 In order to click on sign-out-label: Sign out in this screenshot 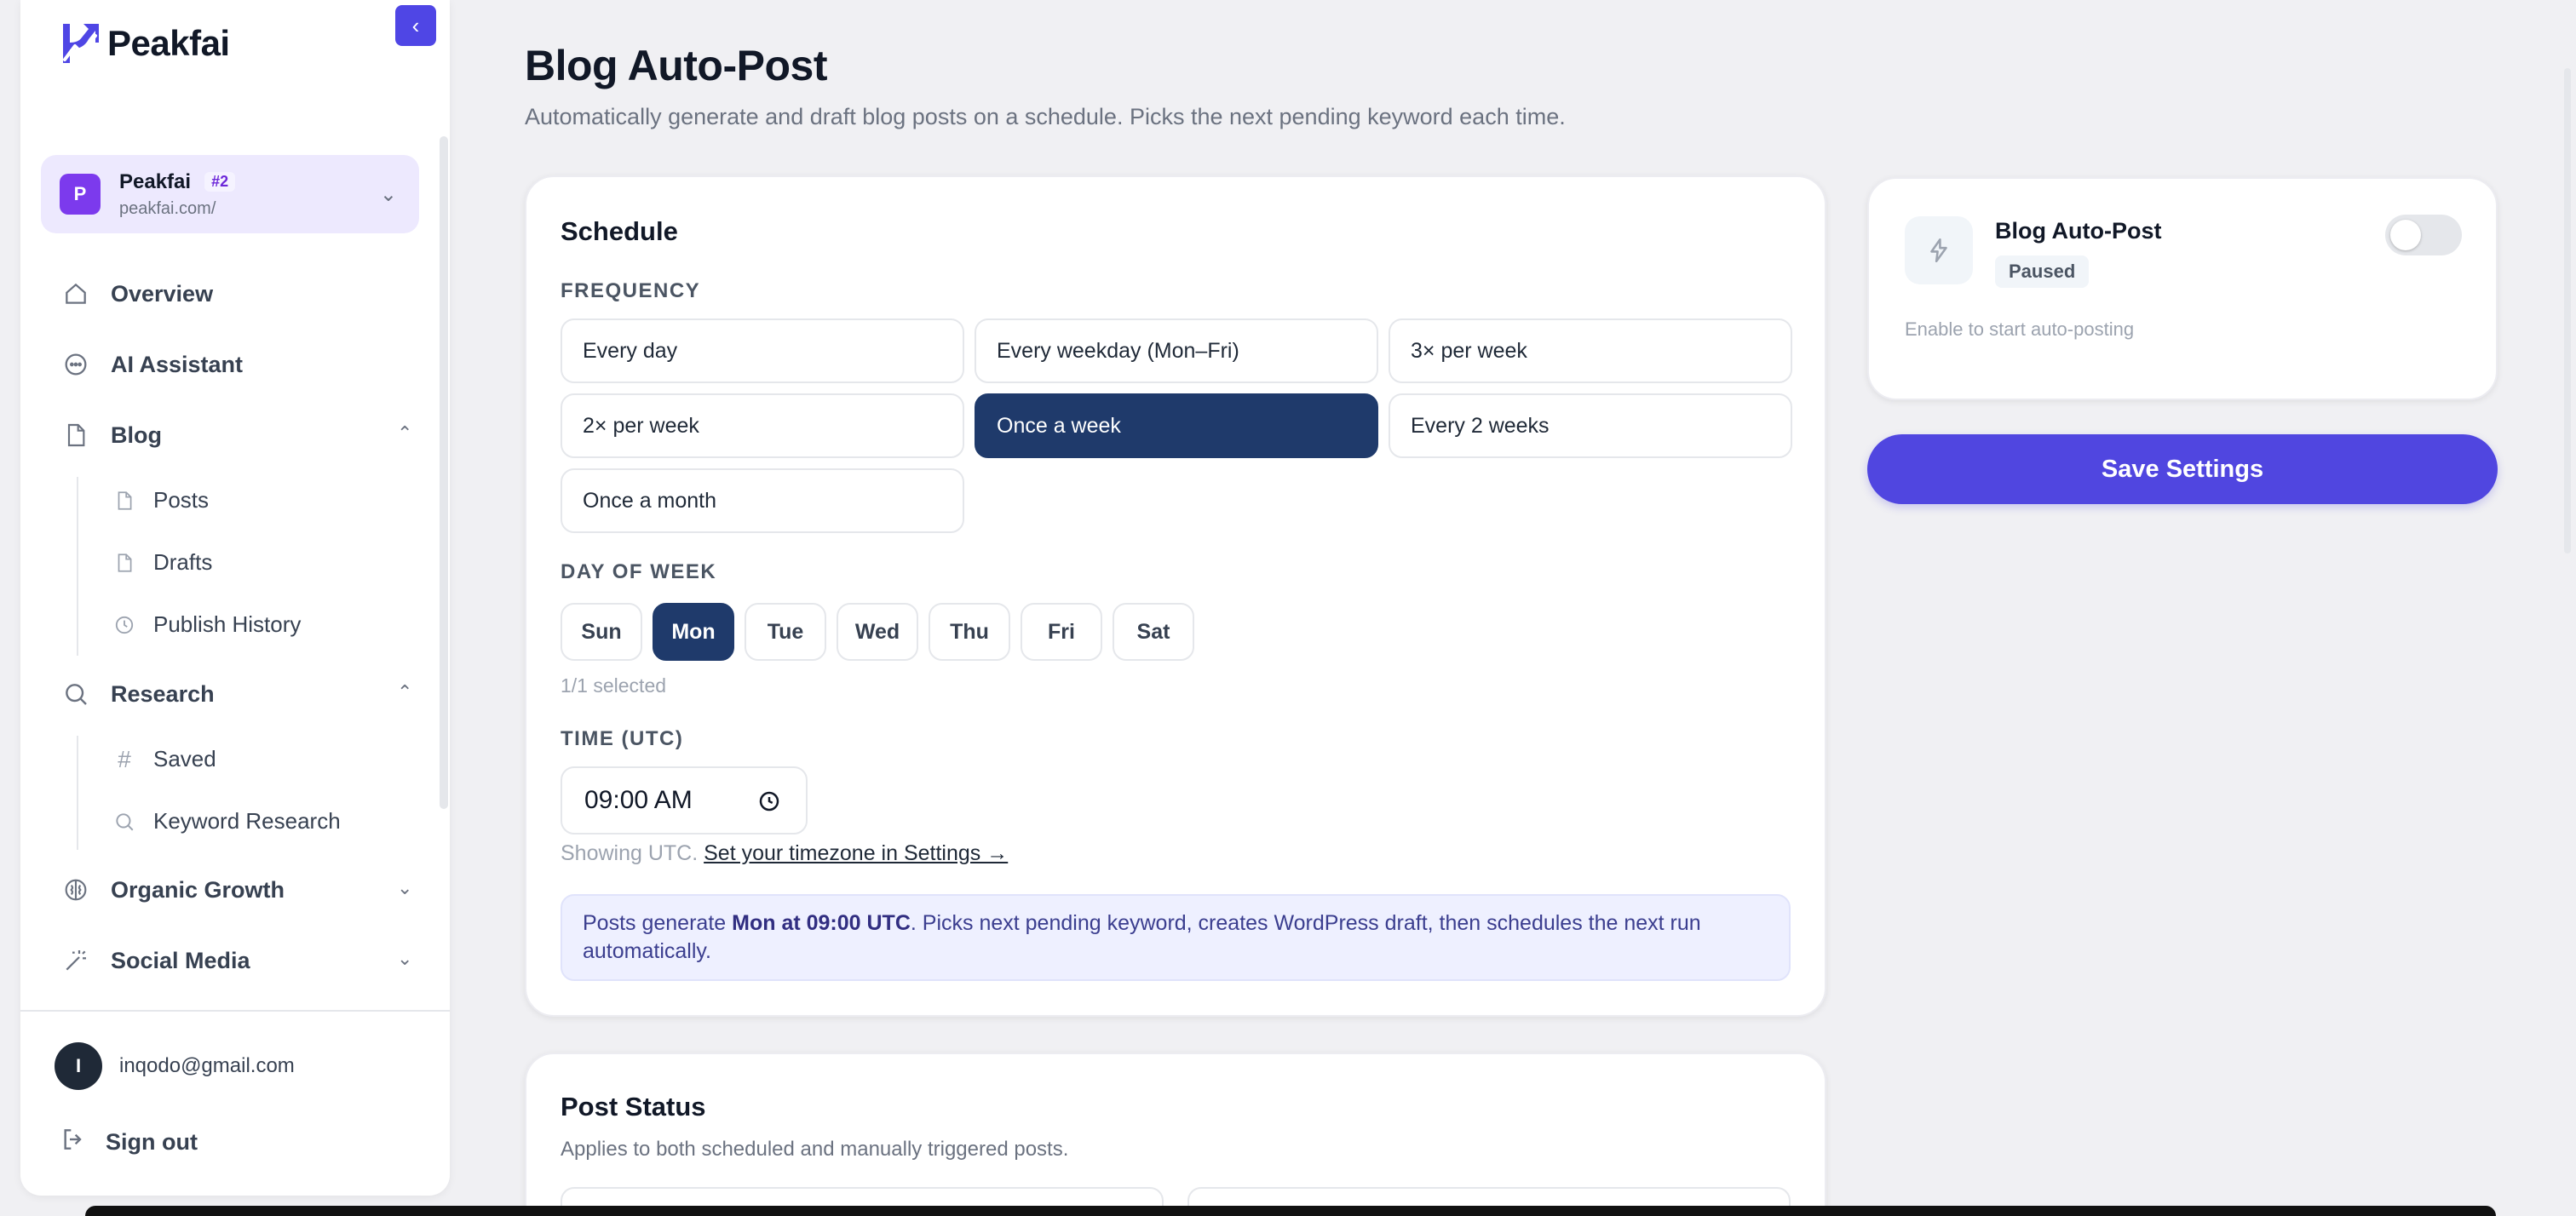, I will do `click(152, 1142)`.